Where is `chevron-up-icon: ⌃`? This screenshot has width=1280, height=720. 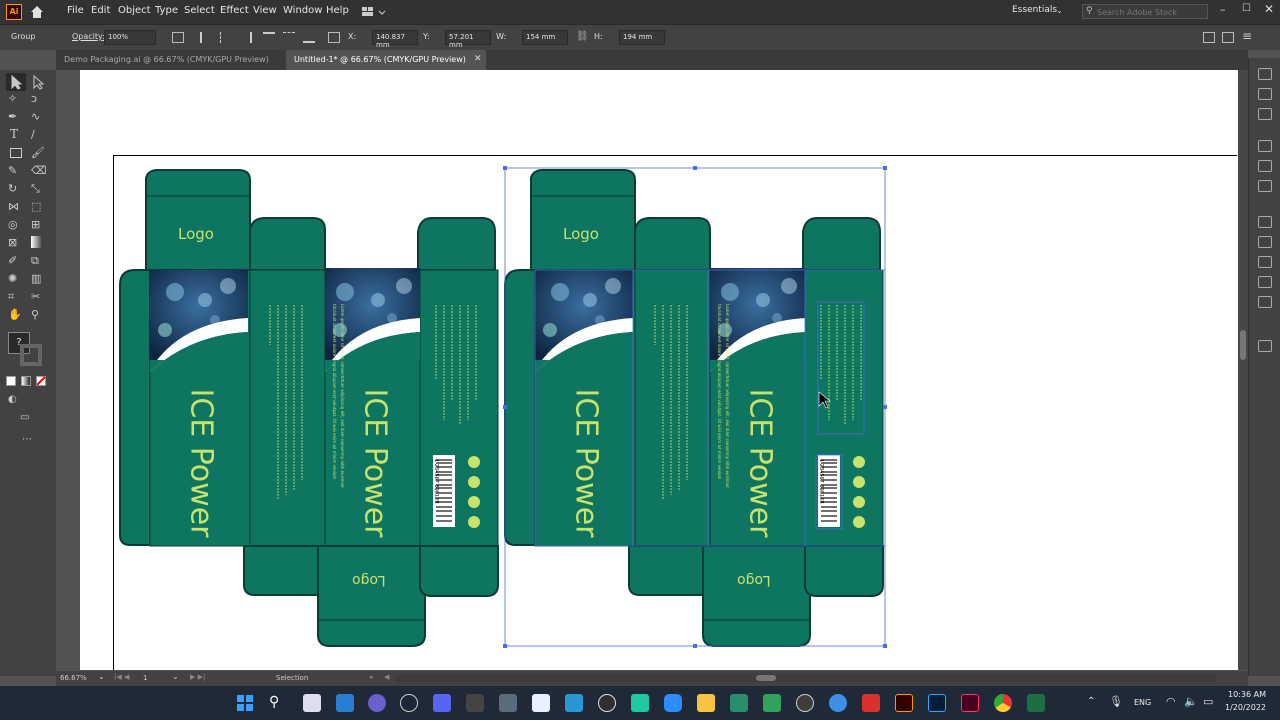 chevron-up-icon: ⌃ is located at coordinates (1091, 701).